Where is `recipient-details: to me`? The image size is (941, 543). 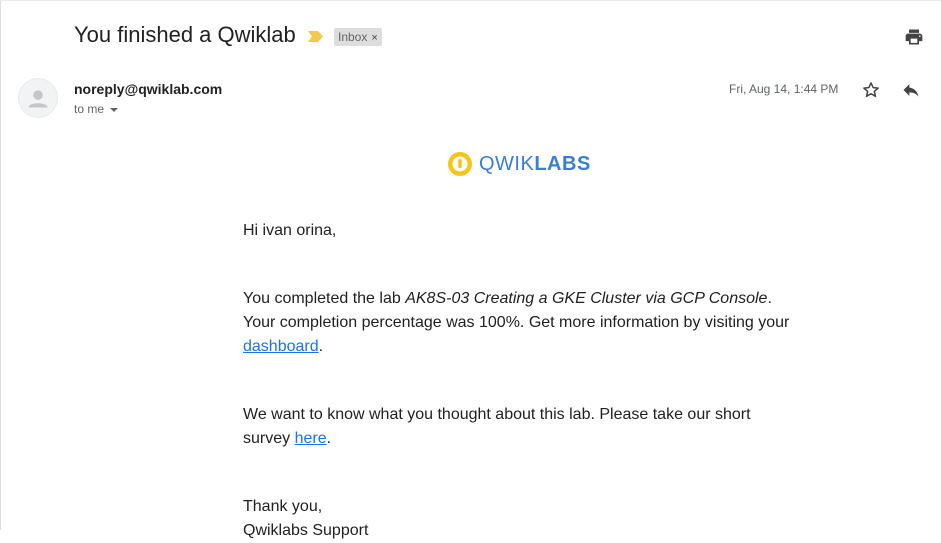 recipient-details: to me is located at coordinates (96, 109).